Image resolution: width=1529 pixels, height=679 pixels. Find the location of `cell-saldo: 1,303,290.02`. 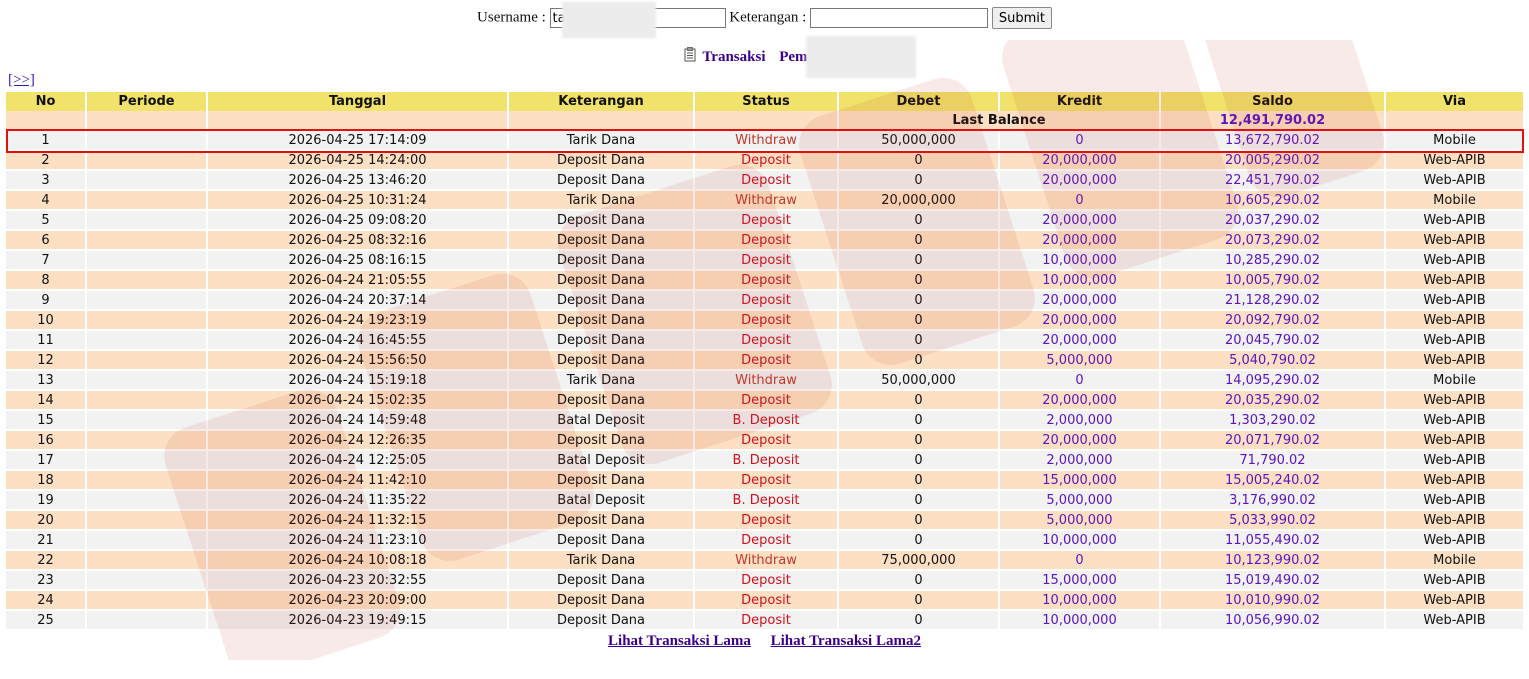

cell-saldo: 1,303,290.02 is located at coordinates (1273, 420).